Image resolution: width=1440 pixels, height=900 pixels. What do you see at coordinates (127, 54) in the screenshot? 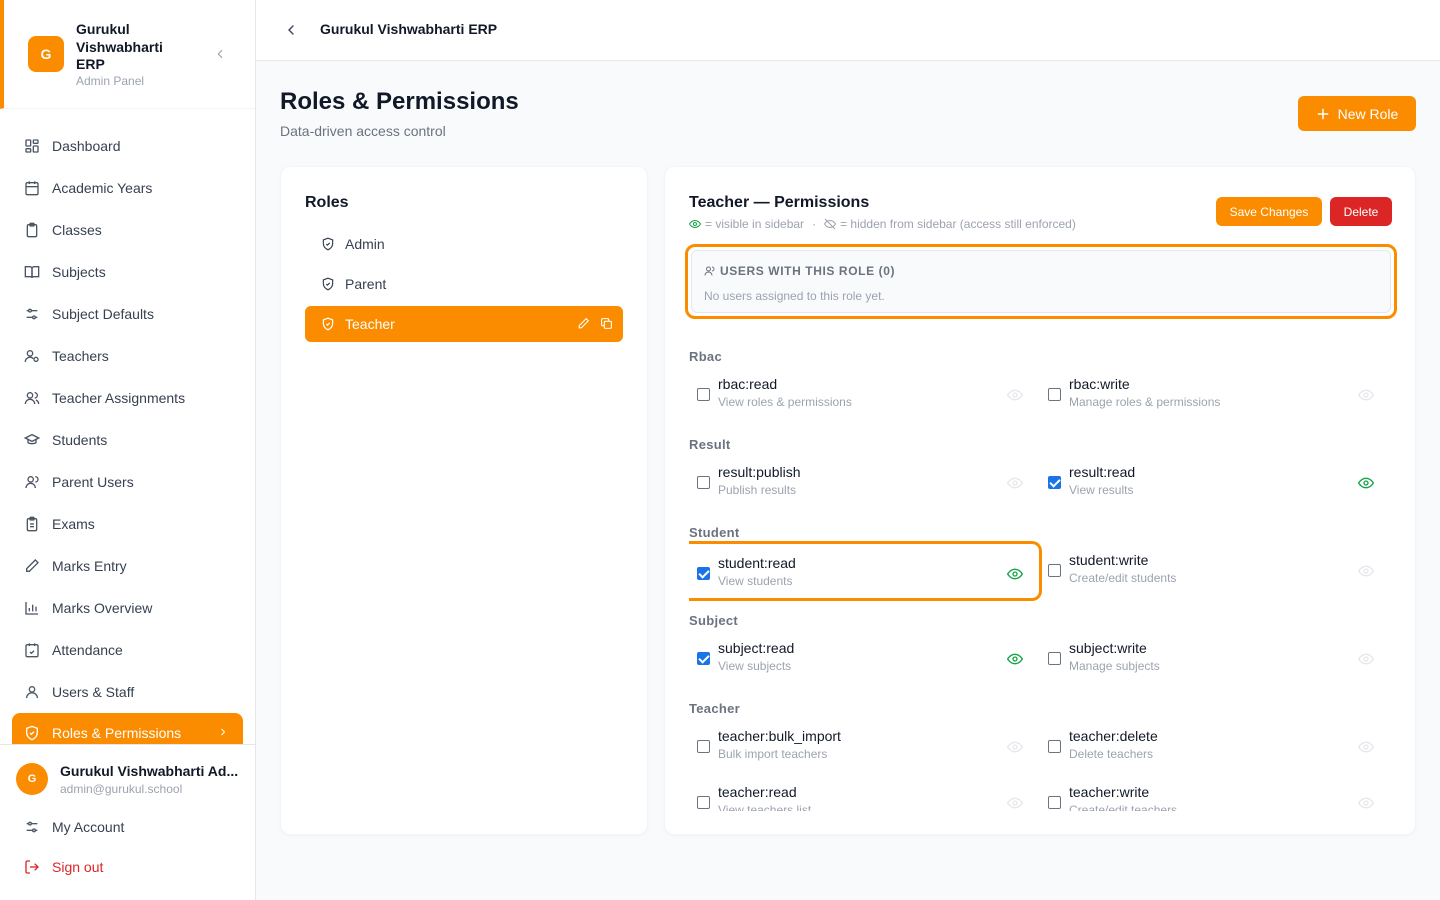
I see `brand-header: G Gurukul Vishwabharti ERP Admin Panel` at bounding box center [127, 54].